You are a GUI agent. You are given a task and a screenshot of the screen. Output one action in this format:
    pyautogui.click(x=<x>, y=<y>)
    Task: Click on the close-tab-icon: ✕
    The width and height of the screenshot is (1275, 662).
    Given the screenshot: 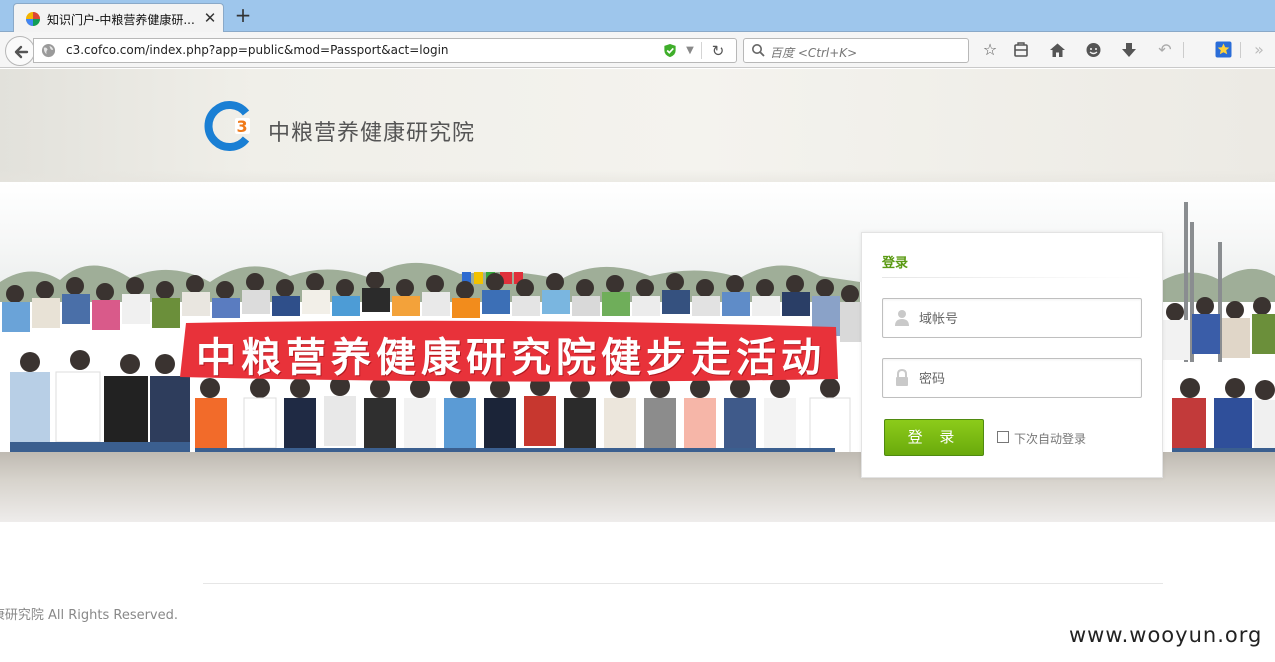 What is the action you would take?
    pyautogui.click(x=210, y=18)
    